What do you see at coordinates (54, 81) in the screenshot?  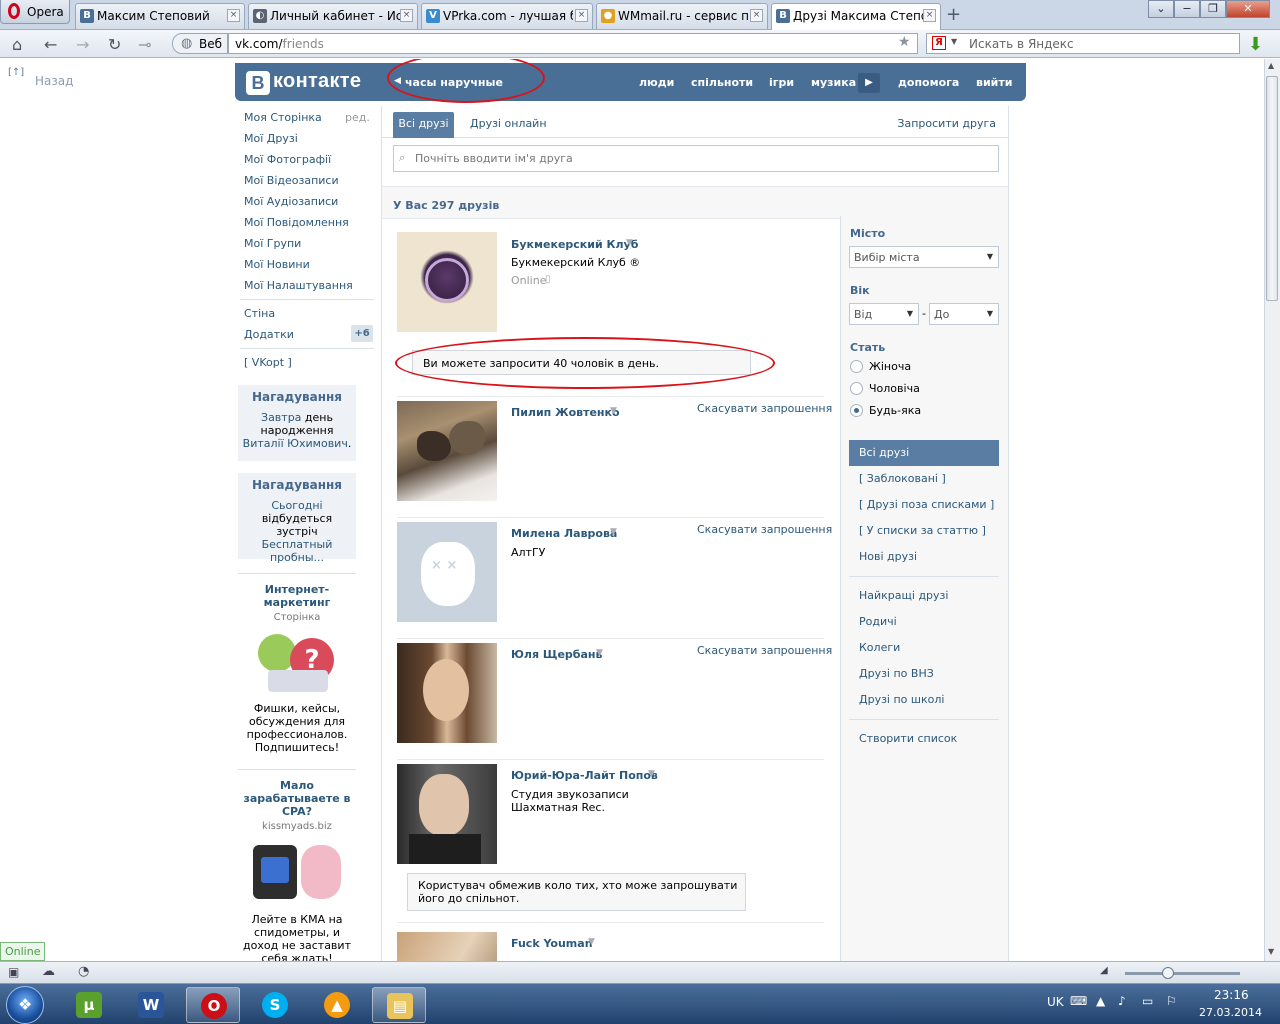 I see `back-link: Назад` at bounding box center [54, 81].